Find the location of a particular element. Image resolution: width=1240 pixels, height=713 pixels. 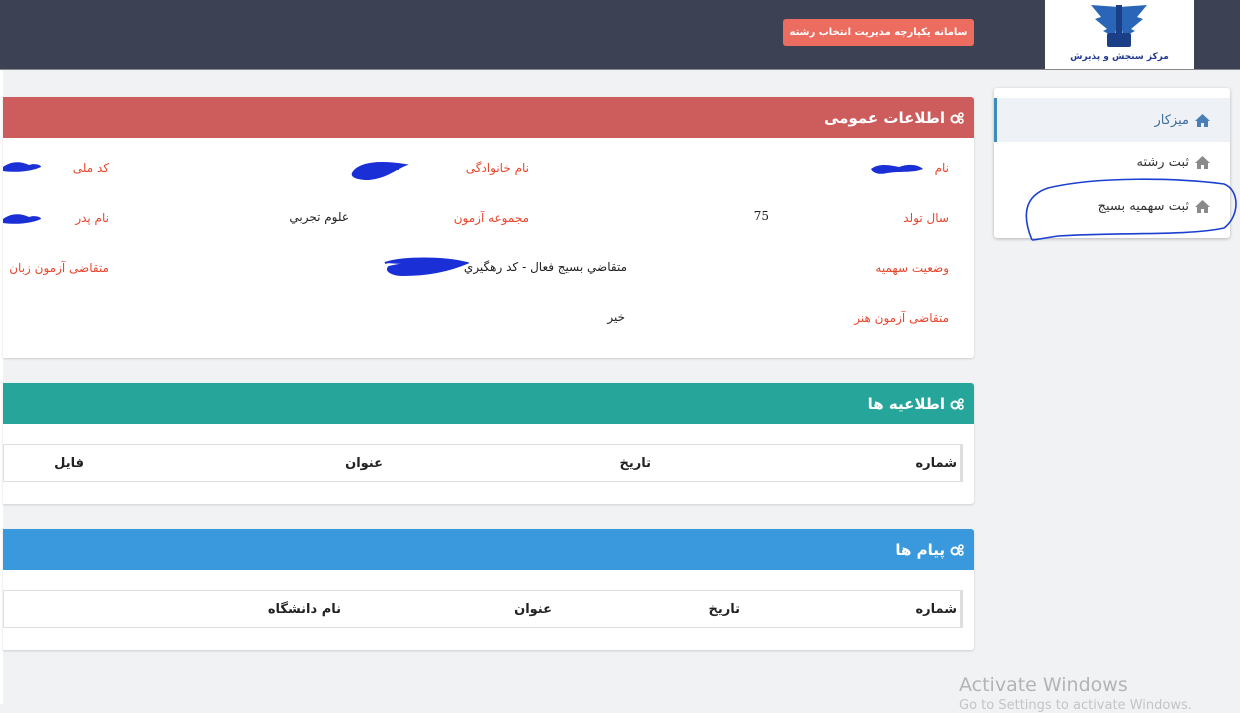

language-exam-label: متقاضی آزمون زبان is located at coordinates (59, 268).